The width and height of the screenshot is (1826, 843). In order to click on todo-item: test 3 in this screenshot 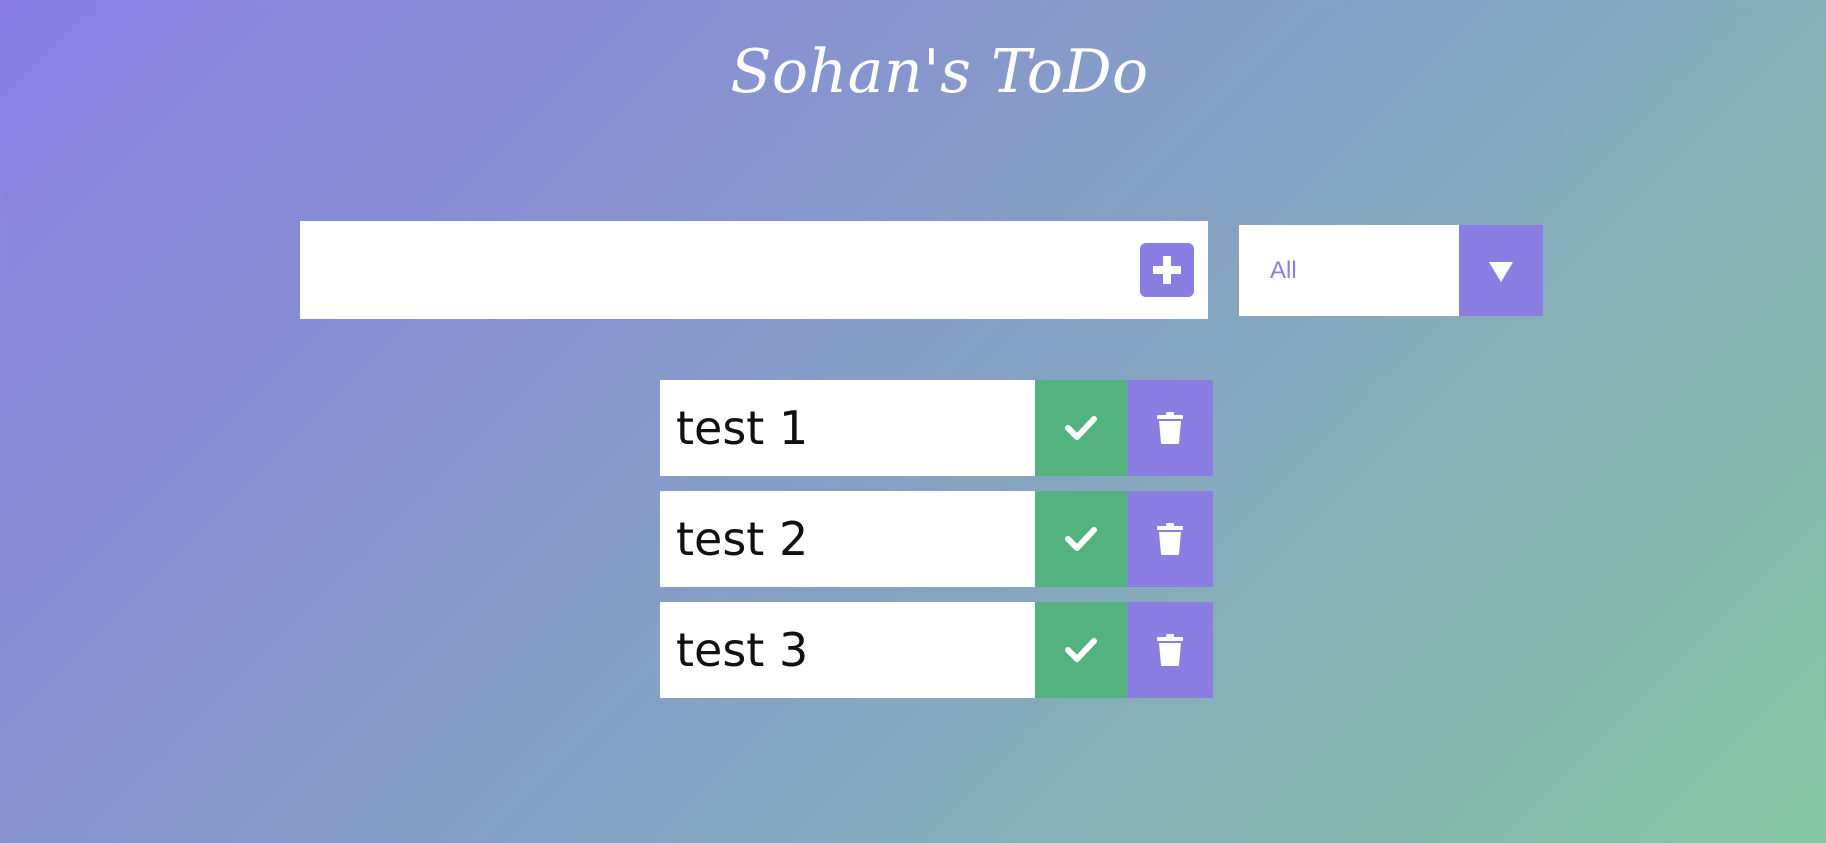, I will do `click(936, 650)`.